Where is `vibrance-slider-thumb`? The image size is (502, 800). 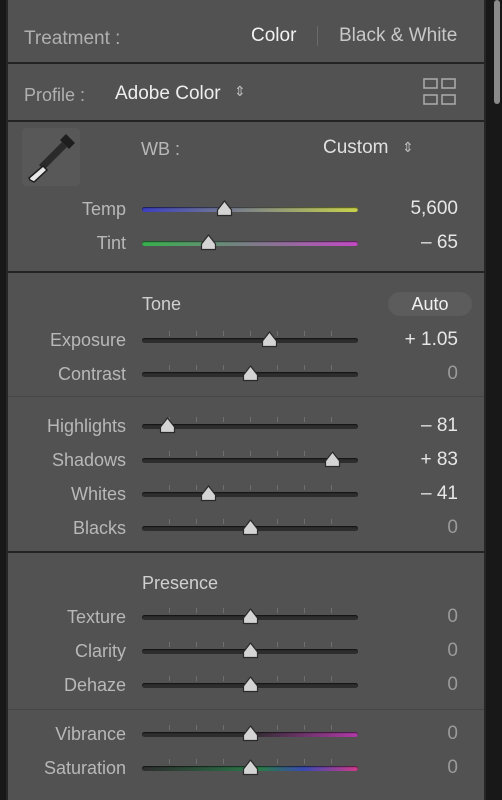
vibrance-slider-thumb is located at coordinates (250, 733).